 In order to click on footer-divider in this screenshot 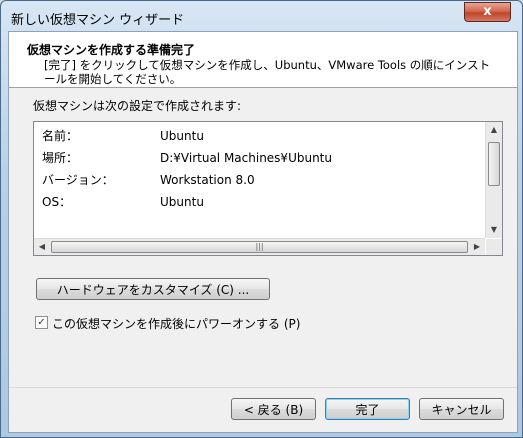, I will do `click(263, 387)`.